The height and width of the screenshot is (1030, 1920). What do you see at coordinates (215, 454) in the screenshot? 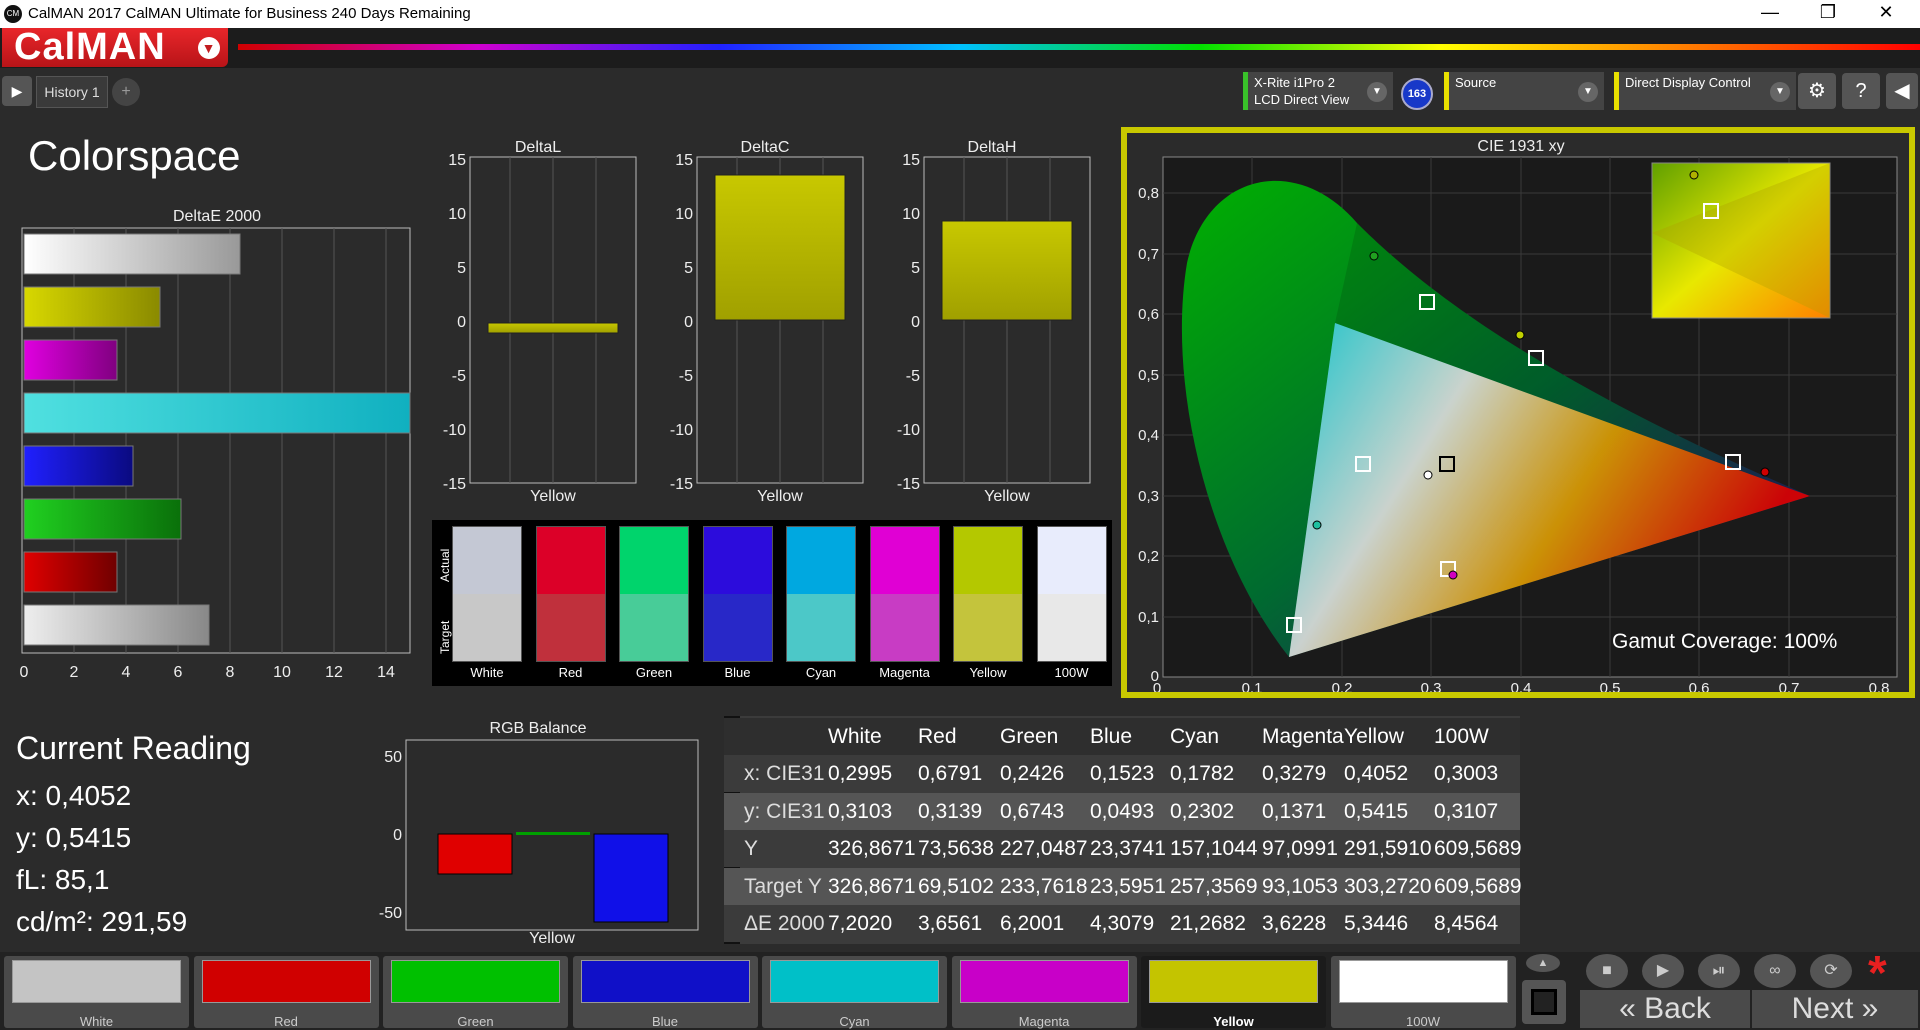
I see `deltae-chart: 0 2 4 6 8 10 12 14` at bounding box center [215, 454].